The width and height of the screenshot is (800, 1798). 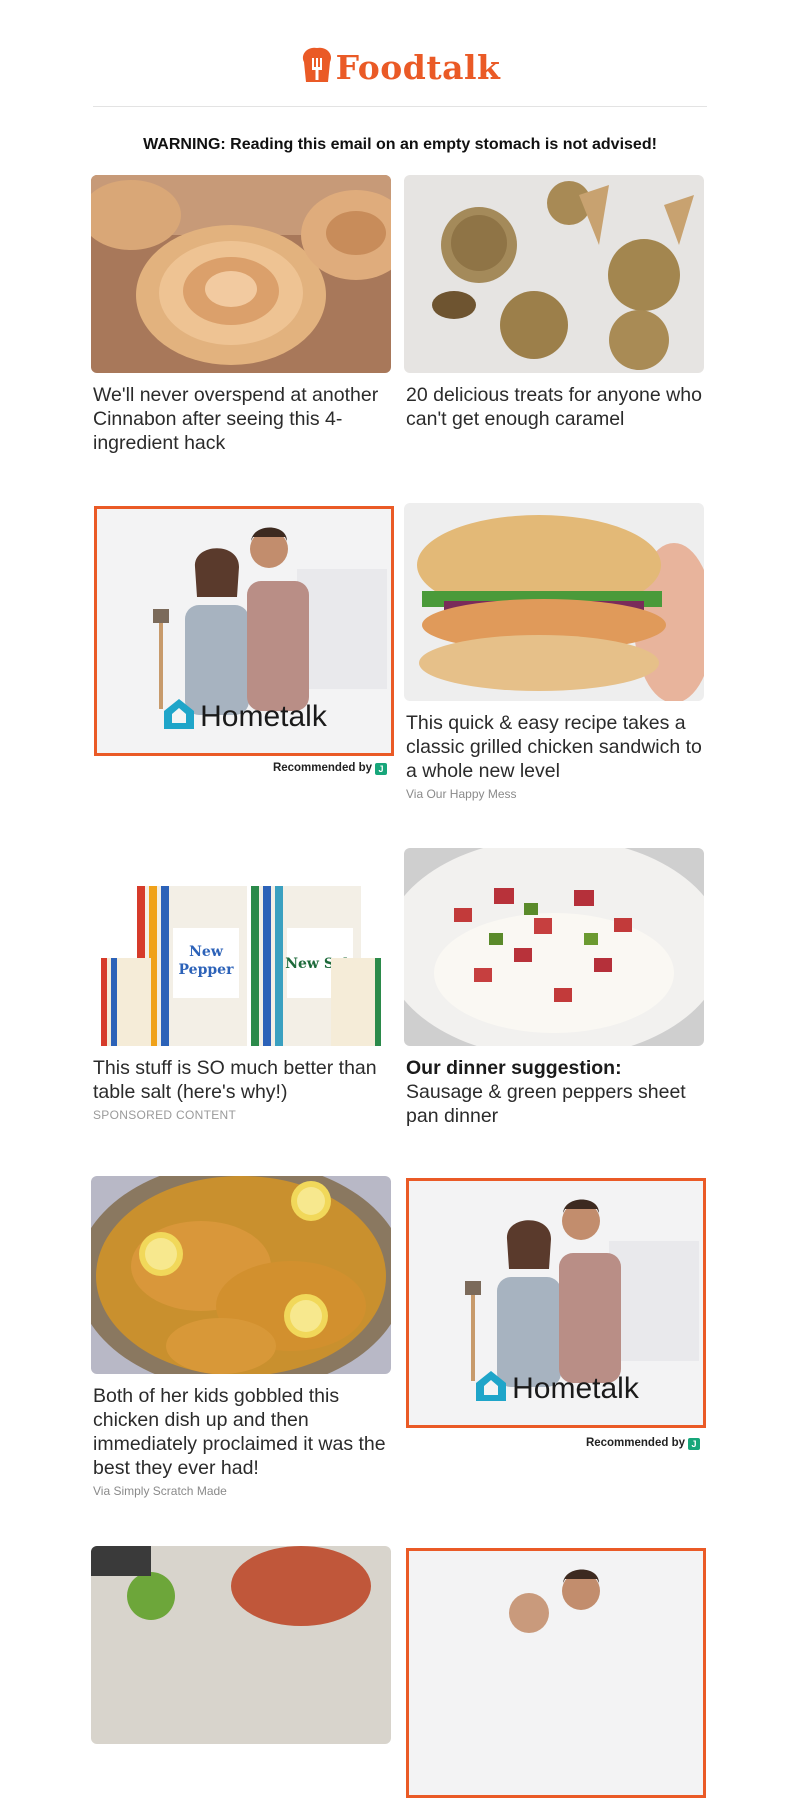 What do you see at coordinates (554, 947) in the screenshot?
I see `sausage-rice-image` at bounding box center [554, 947].